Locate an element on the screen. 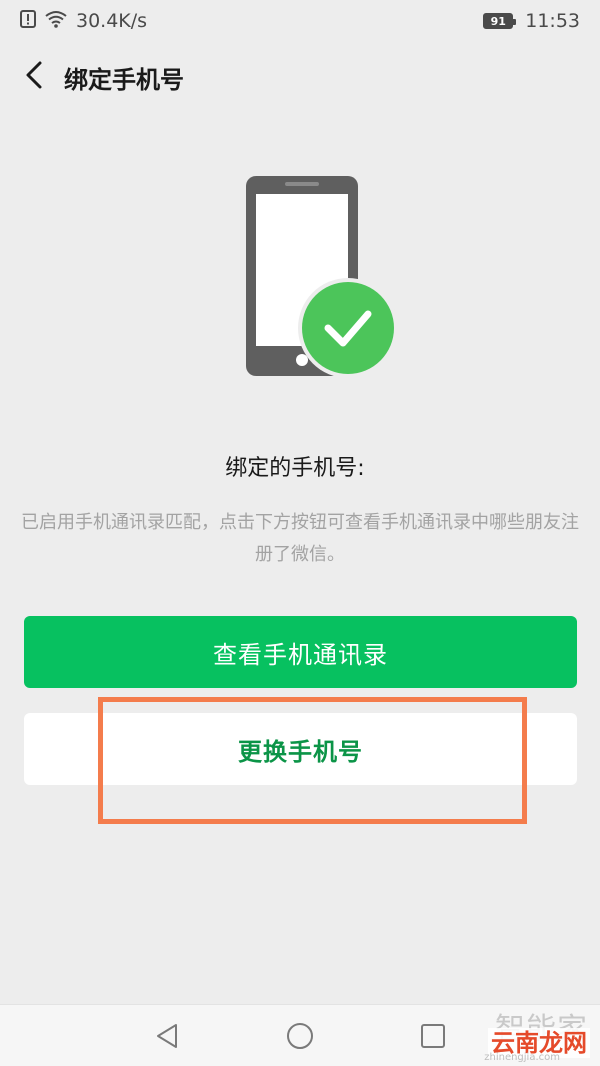 This screenshot has height=1066, width=600. change-phone-button: 更换手机号 is located at coordinates (300, 749).